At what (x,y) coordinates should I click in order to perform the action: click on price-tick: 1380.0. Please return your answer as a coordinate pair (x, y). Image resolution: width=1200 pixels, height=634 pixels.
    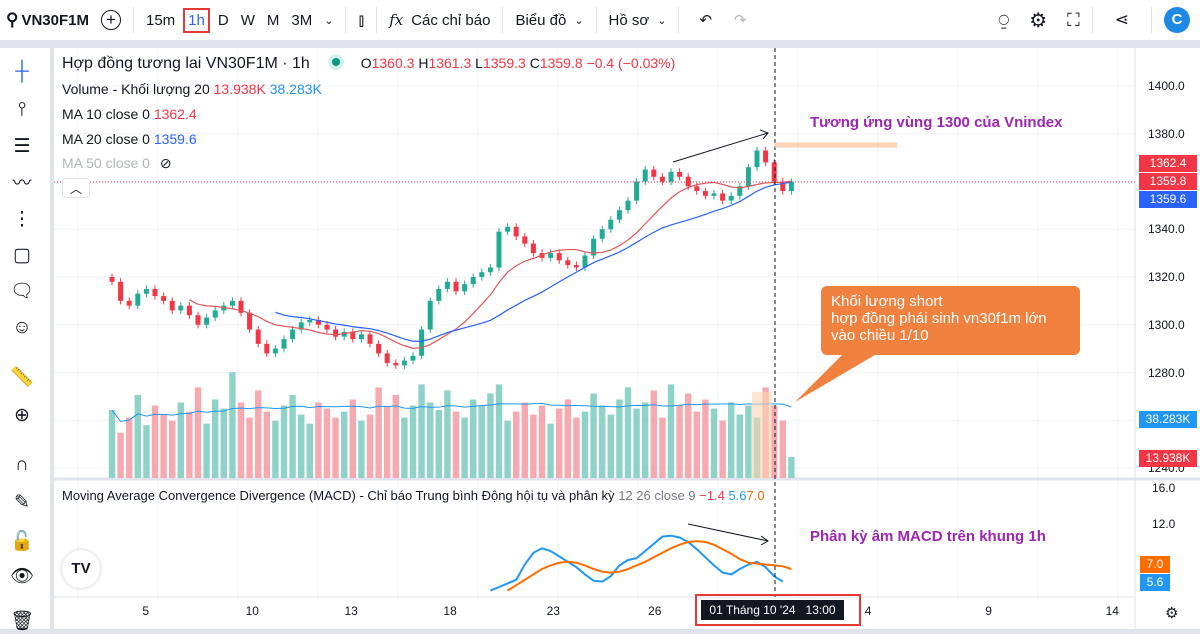
    Looking at the image, I should click on (1166, 133).